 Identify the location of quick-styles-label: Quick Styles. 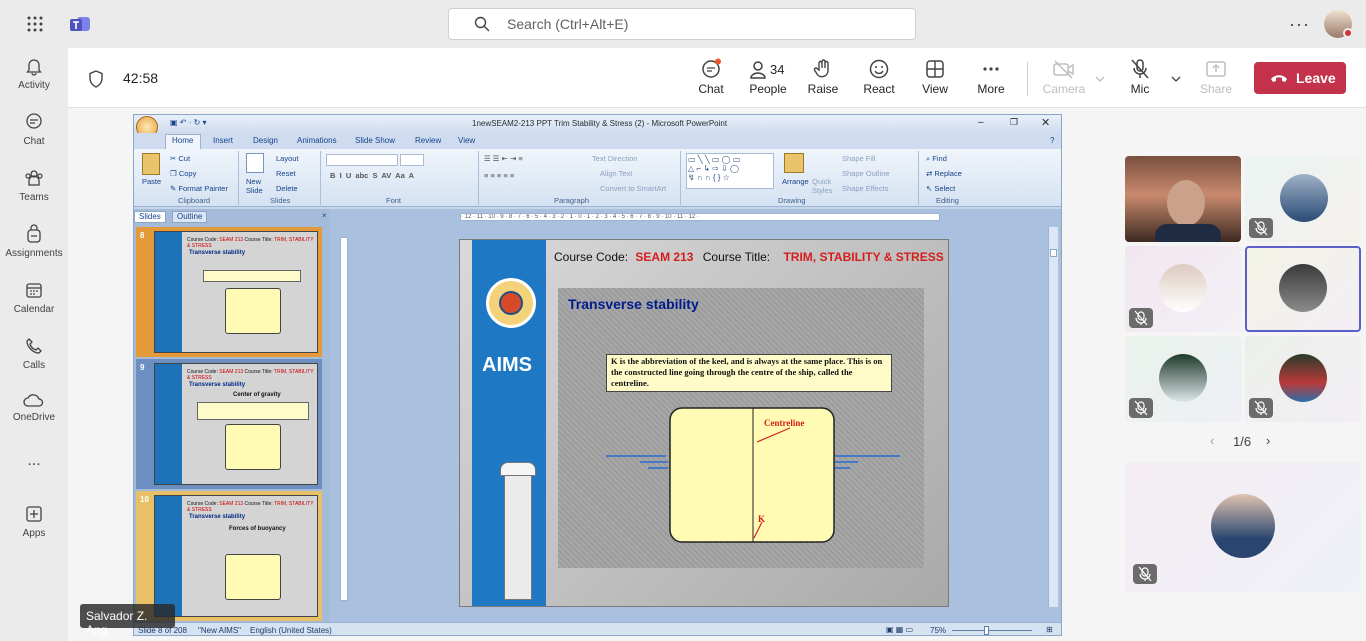
(825, 186).